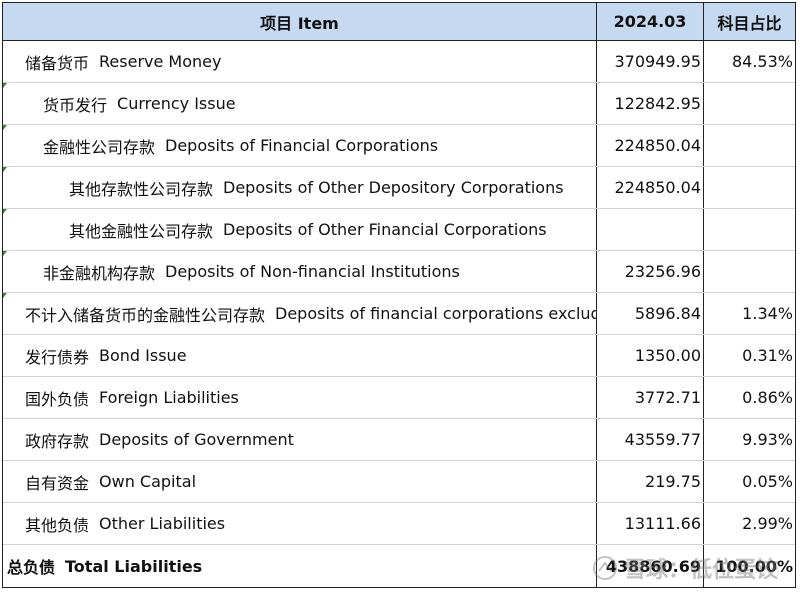  I want to click on table-row: 自有资金 Own Capital 219.75 0.05%, so click(399, 482).